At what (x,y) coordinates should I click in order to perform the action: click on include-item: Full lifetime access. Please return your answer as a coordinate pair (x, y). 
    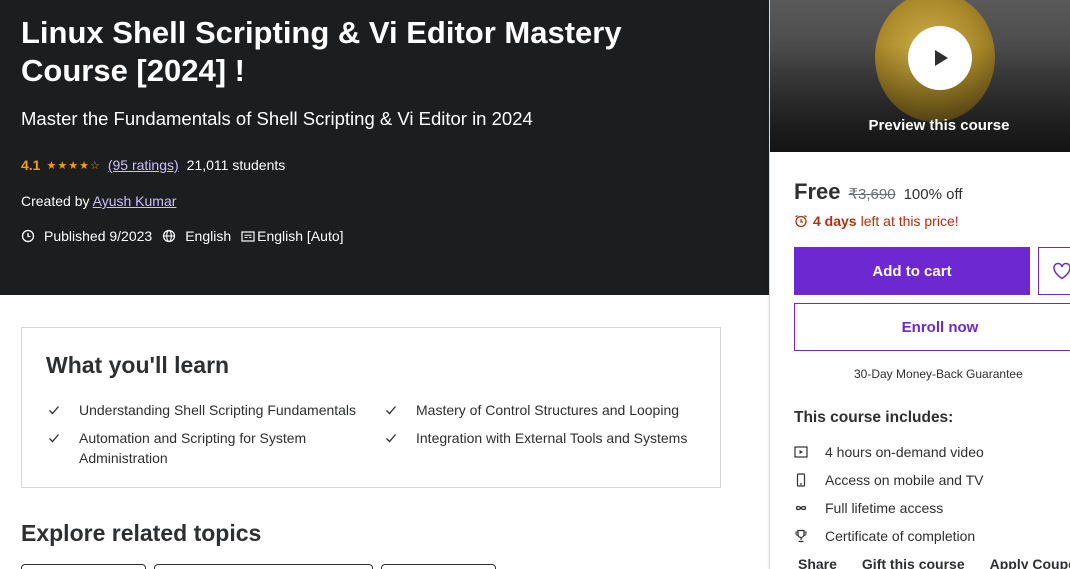
    Looking at the image, I should click on (889, 508).